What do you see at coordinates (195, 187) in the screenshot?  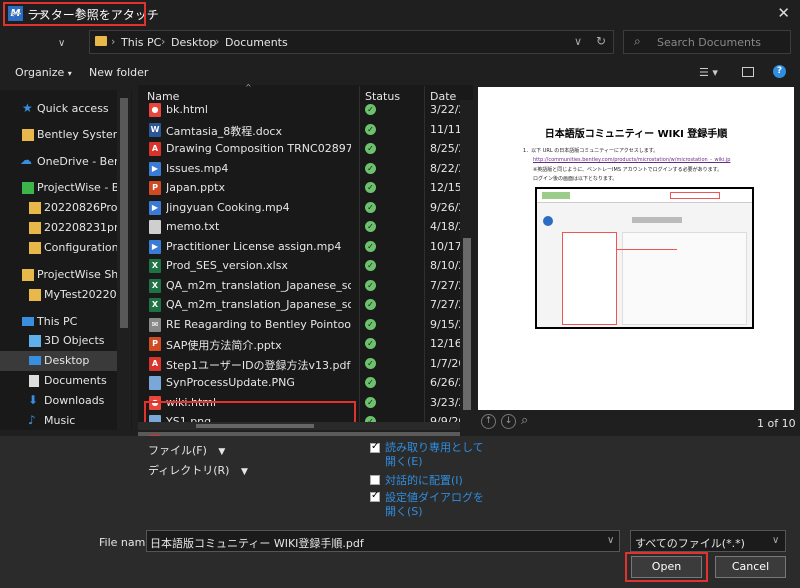 I see `file-name: Japan.pptx` at bounding box center [195, 187].